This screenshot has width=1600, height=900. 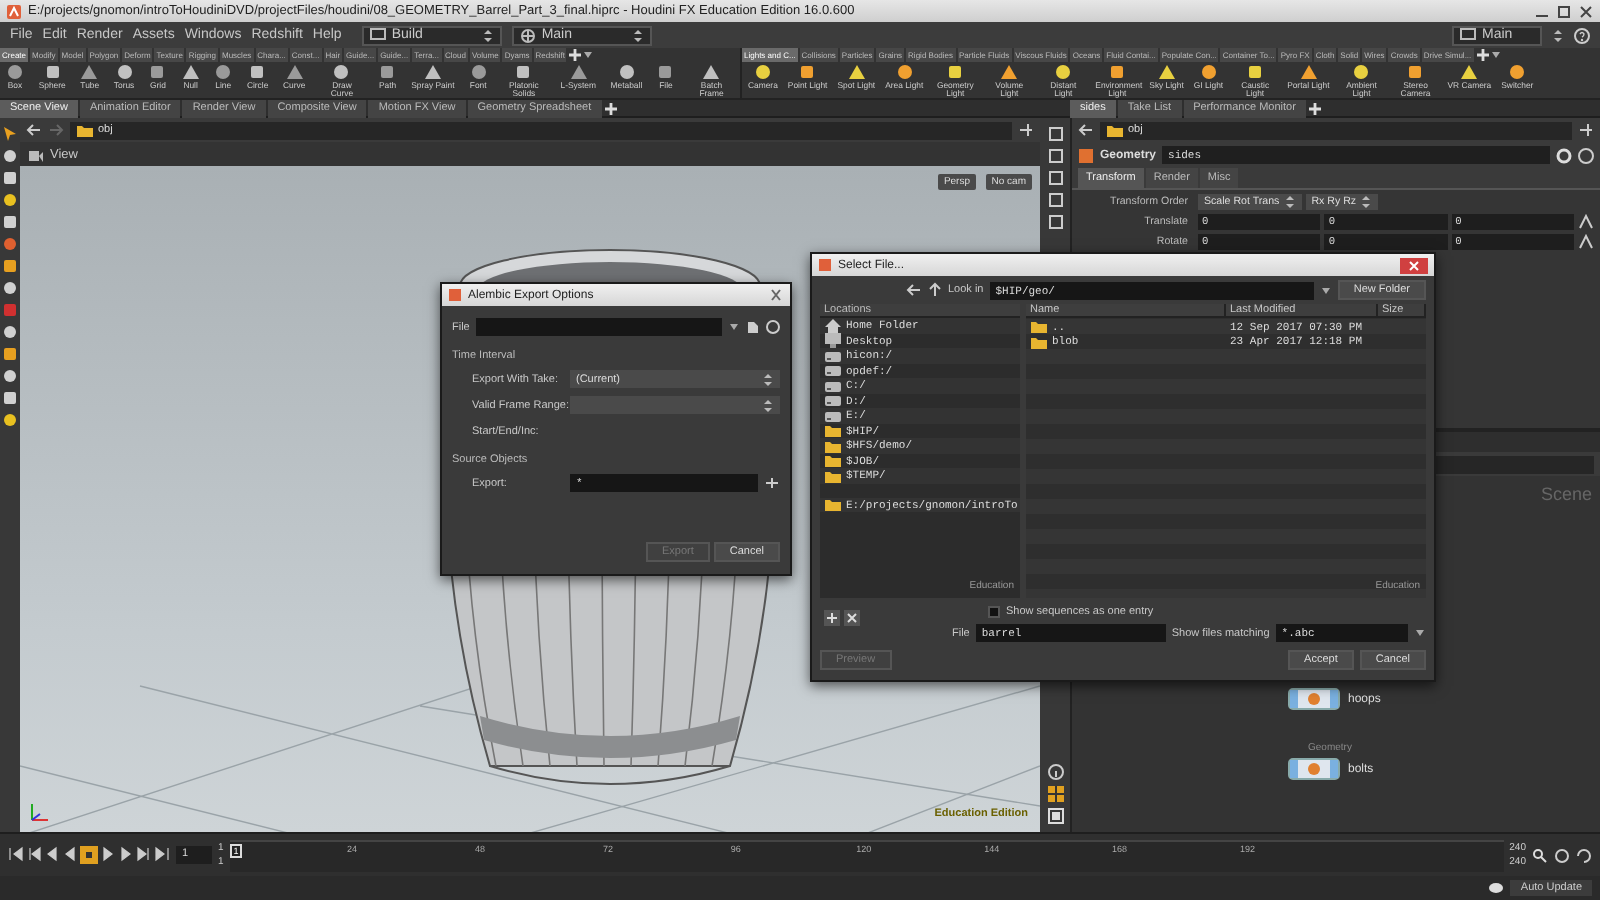 I want to click on maximize-icon, so click(x=1564, y=11).